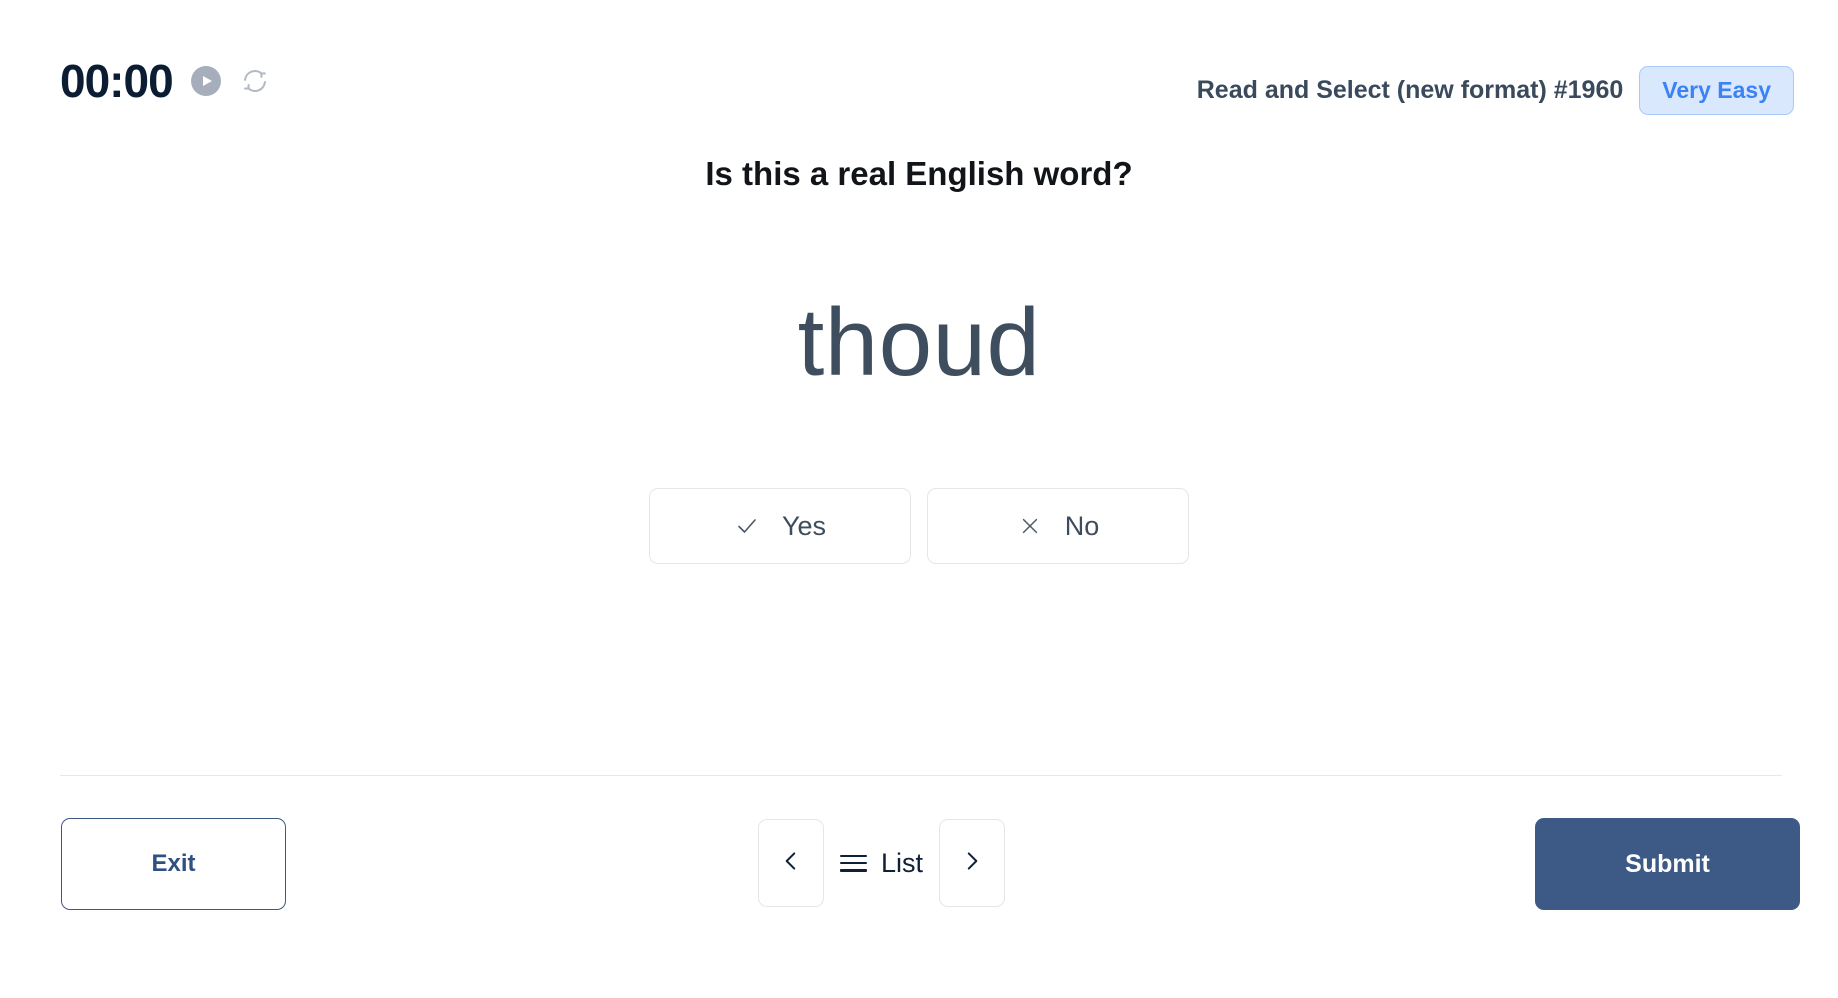  Describe the element at coordinates (1082, 525) in the screenshot. I see `answer-no-label: No` at that location.